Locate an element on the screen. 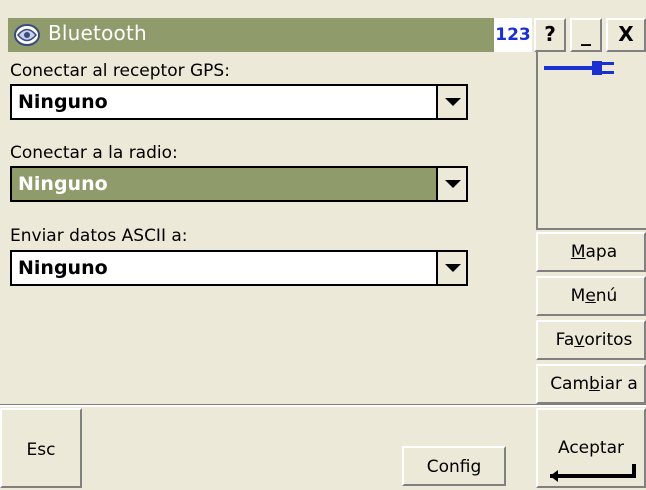  title-bar: Bluetooth is located at coordinates (251, 35).